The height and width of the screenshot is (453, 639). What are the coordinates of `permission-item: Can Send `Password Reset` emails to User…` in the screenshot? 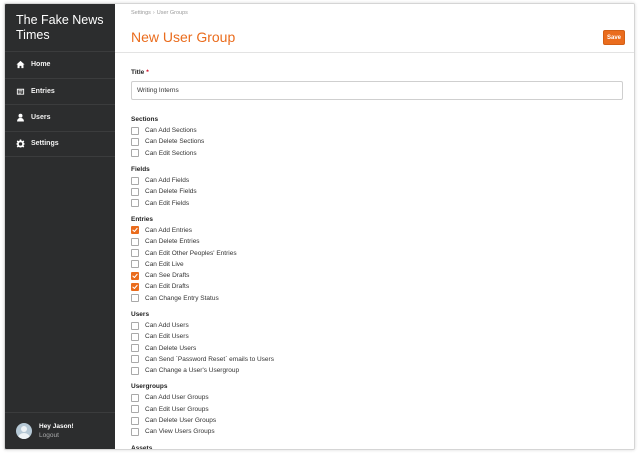 It's located at (377, 359).